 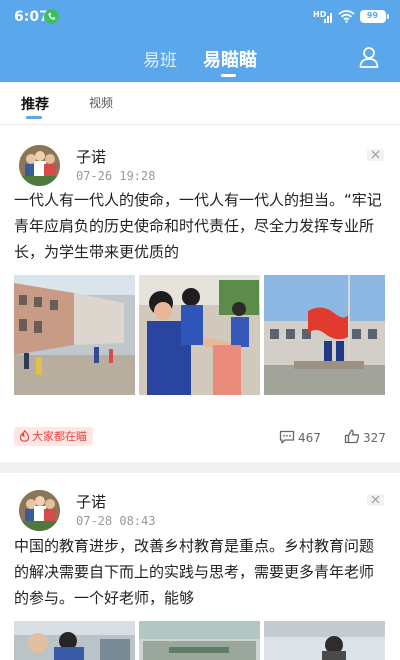 What do you see at coordinates (160, 58) in the screenshot?
I see `tab-yiban: 易班` at bounding box center [160, 58].